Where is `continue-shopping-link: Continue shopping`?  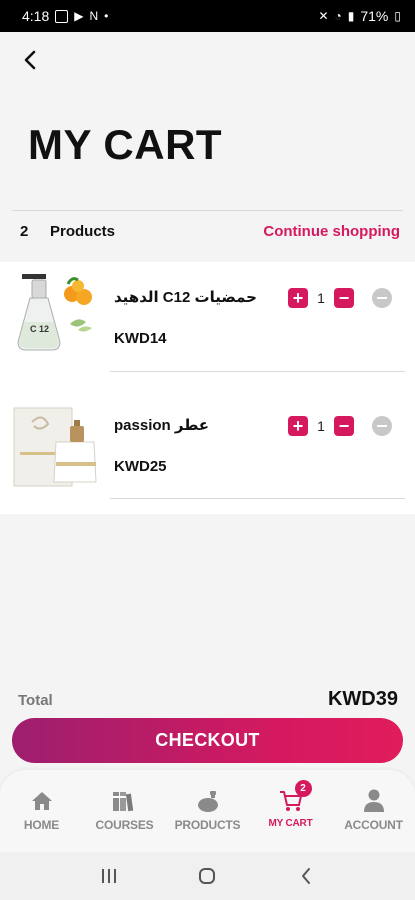 continue-shopping-link: Continue shopping is located at coordinates (331, 231).